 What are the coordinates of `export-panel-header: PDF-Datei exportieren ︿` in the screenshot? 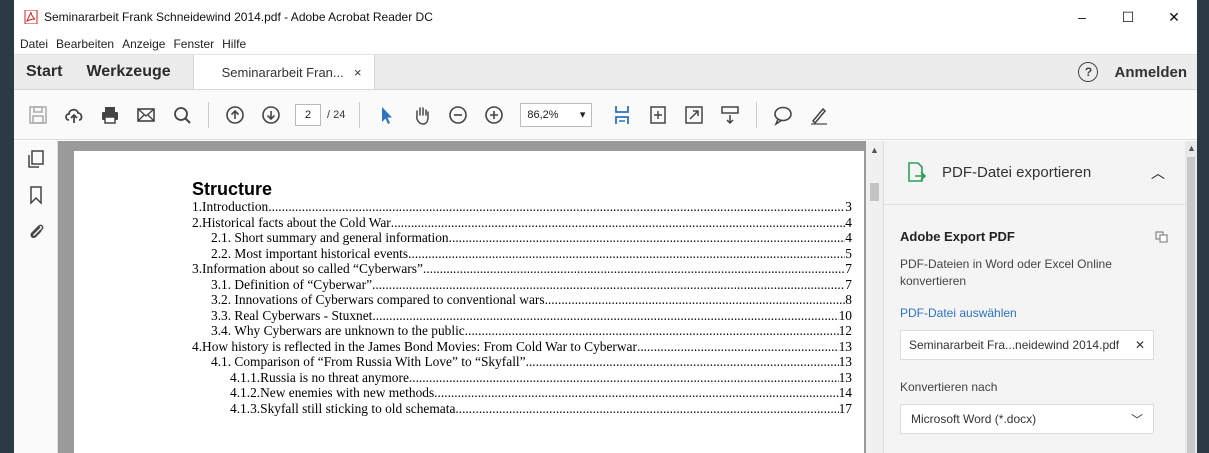 It's located at (1034, 173).